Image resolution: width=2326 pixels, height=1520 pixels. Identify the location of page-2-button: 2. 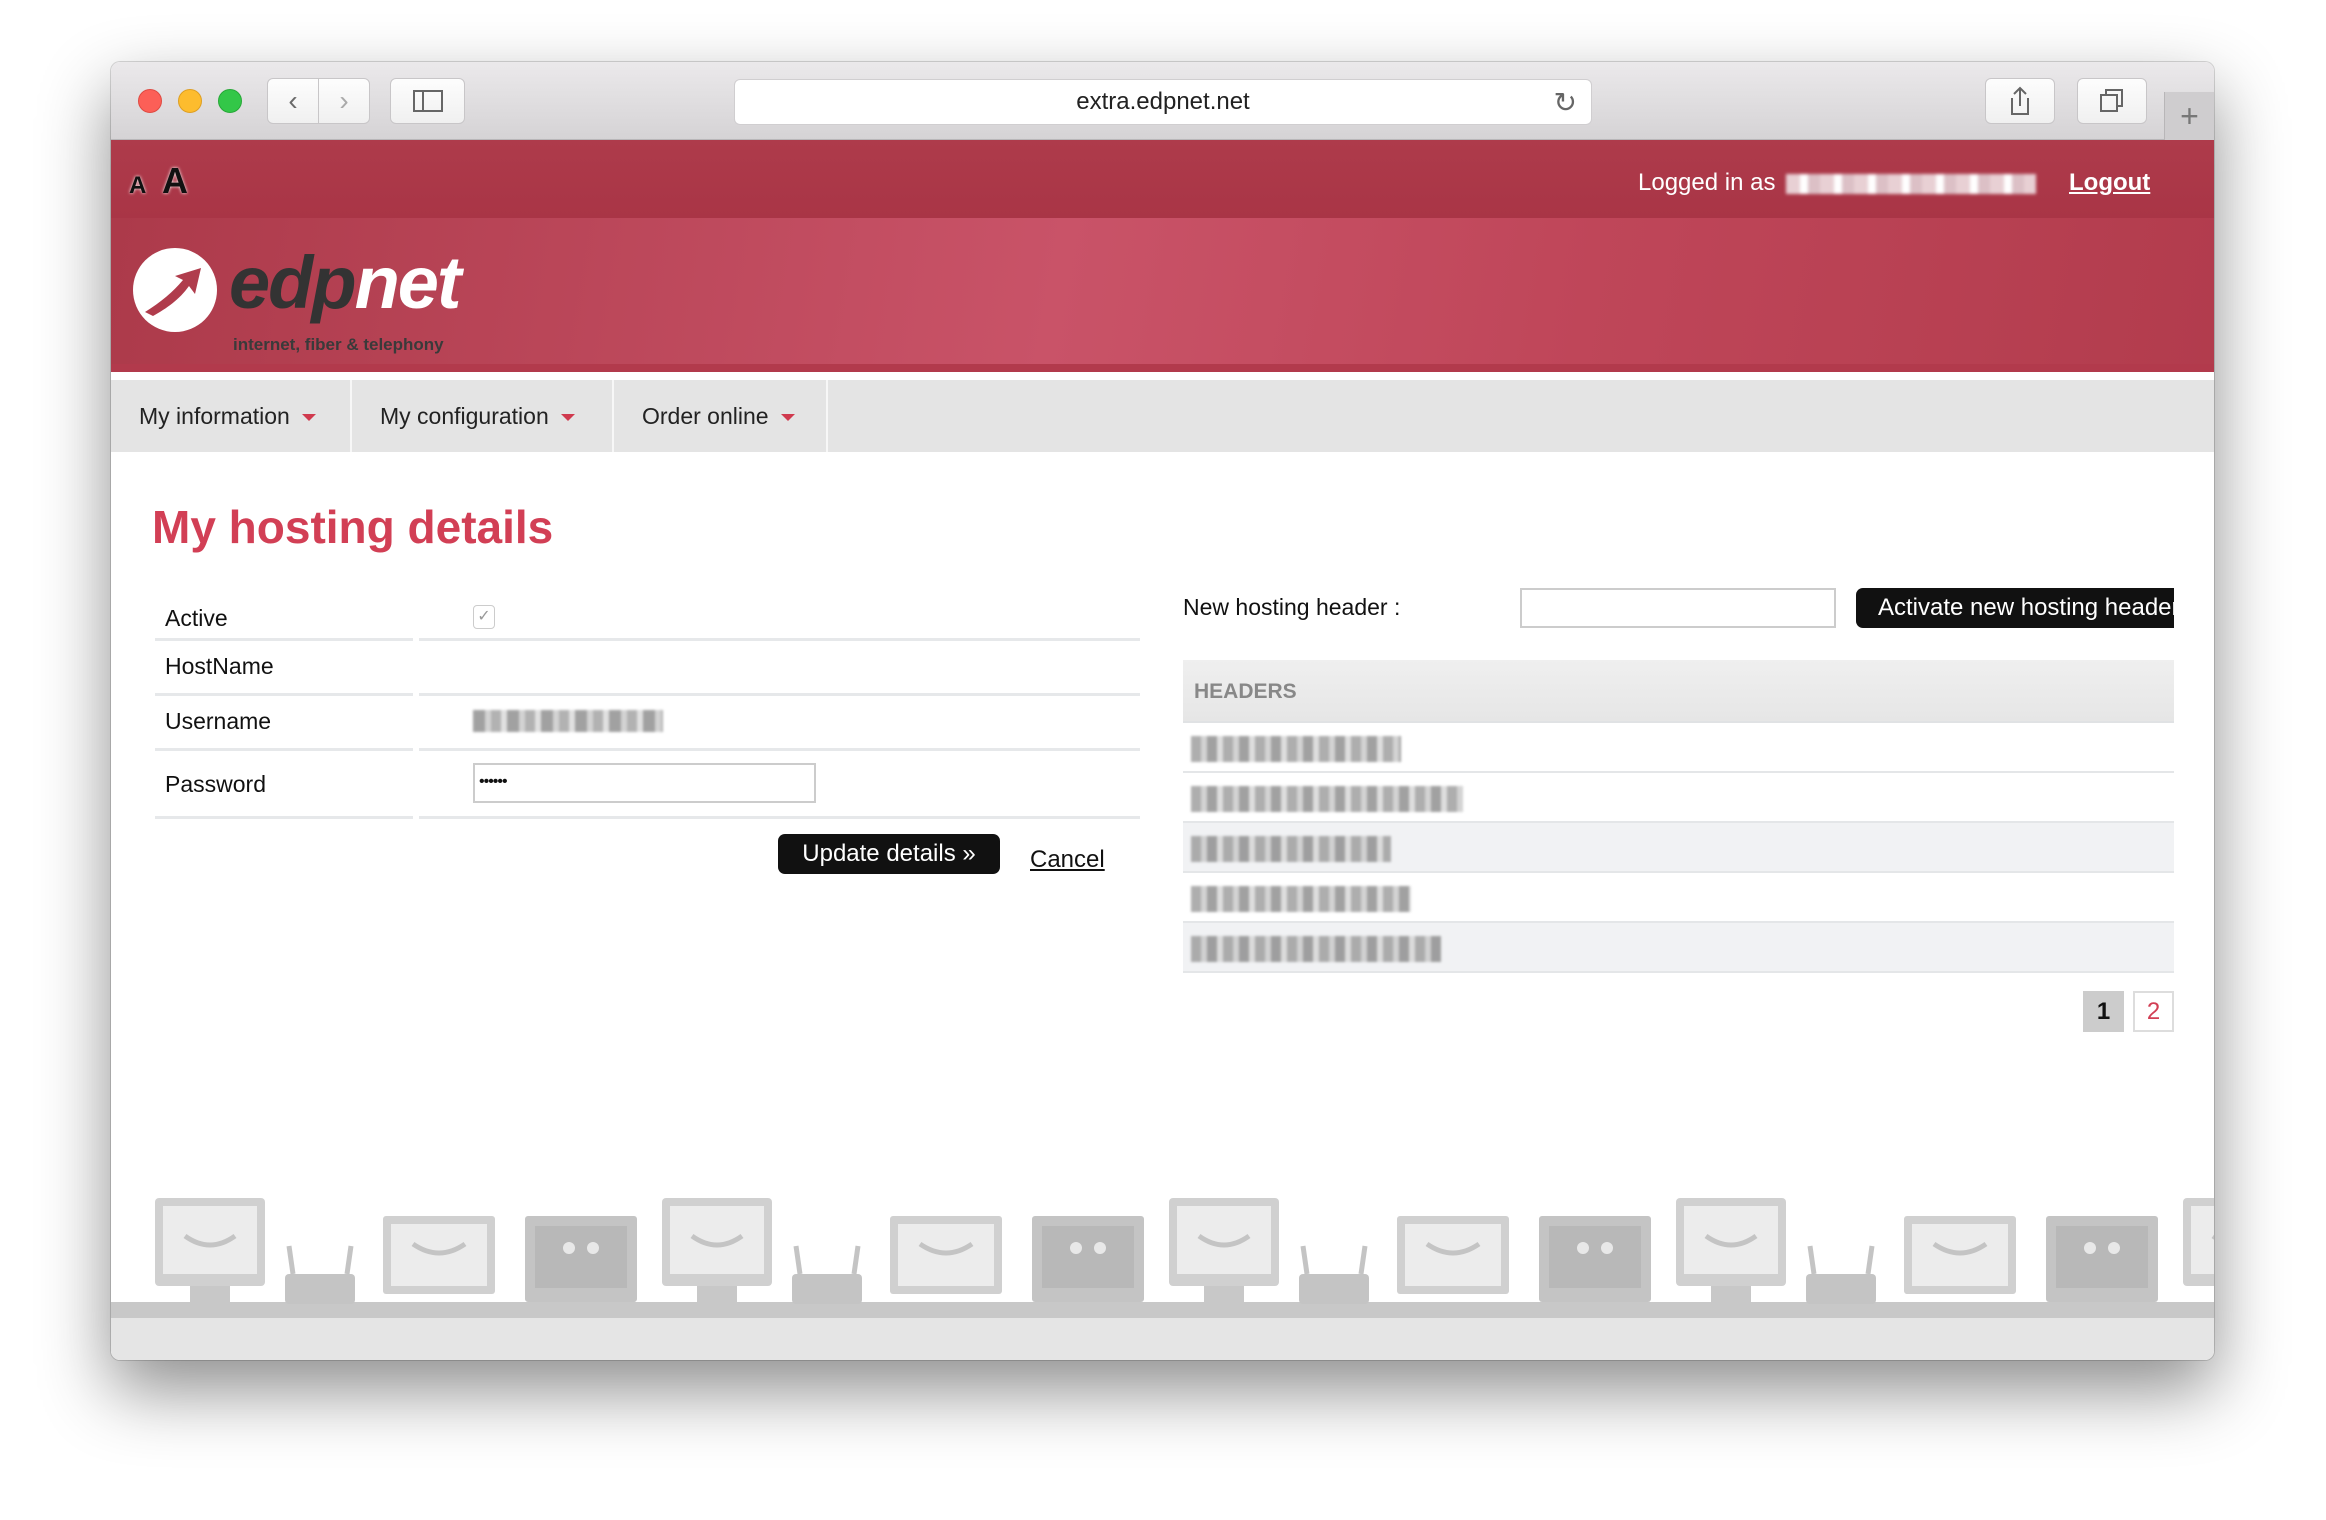
(2153, 1011).